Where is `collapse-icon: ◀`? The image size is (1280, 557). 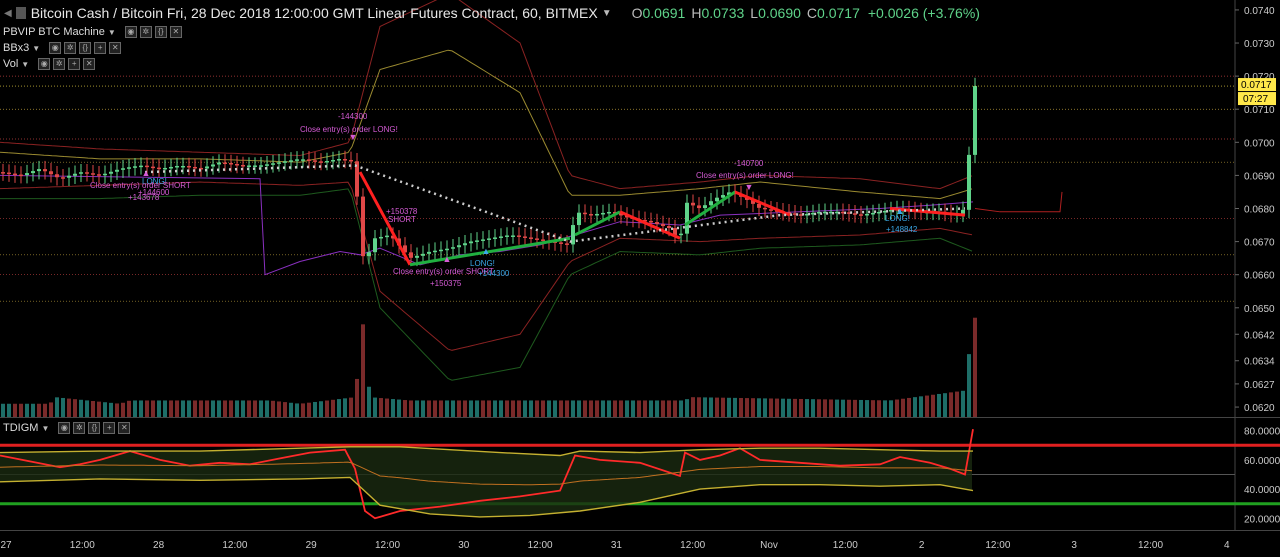
collapse-icon: ◀ is located at coordinates (8, 13).